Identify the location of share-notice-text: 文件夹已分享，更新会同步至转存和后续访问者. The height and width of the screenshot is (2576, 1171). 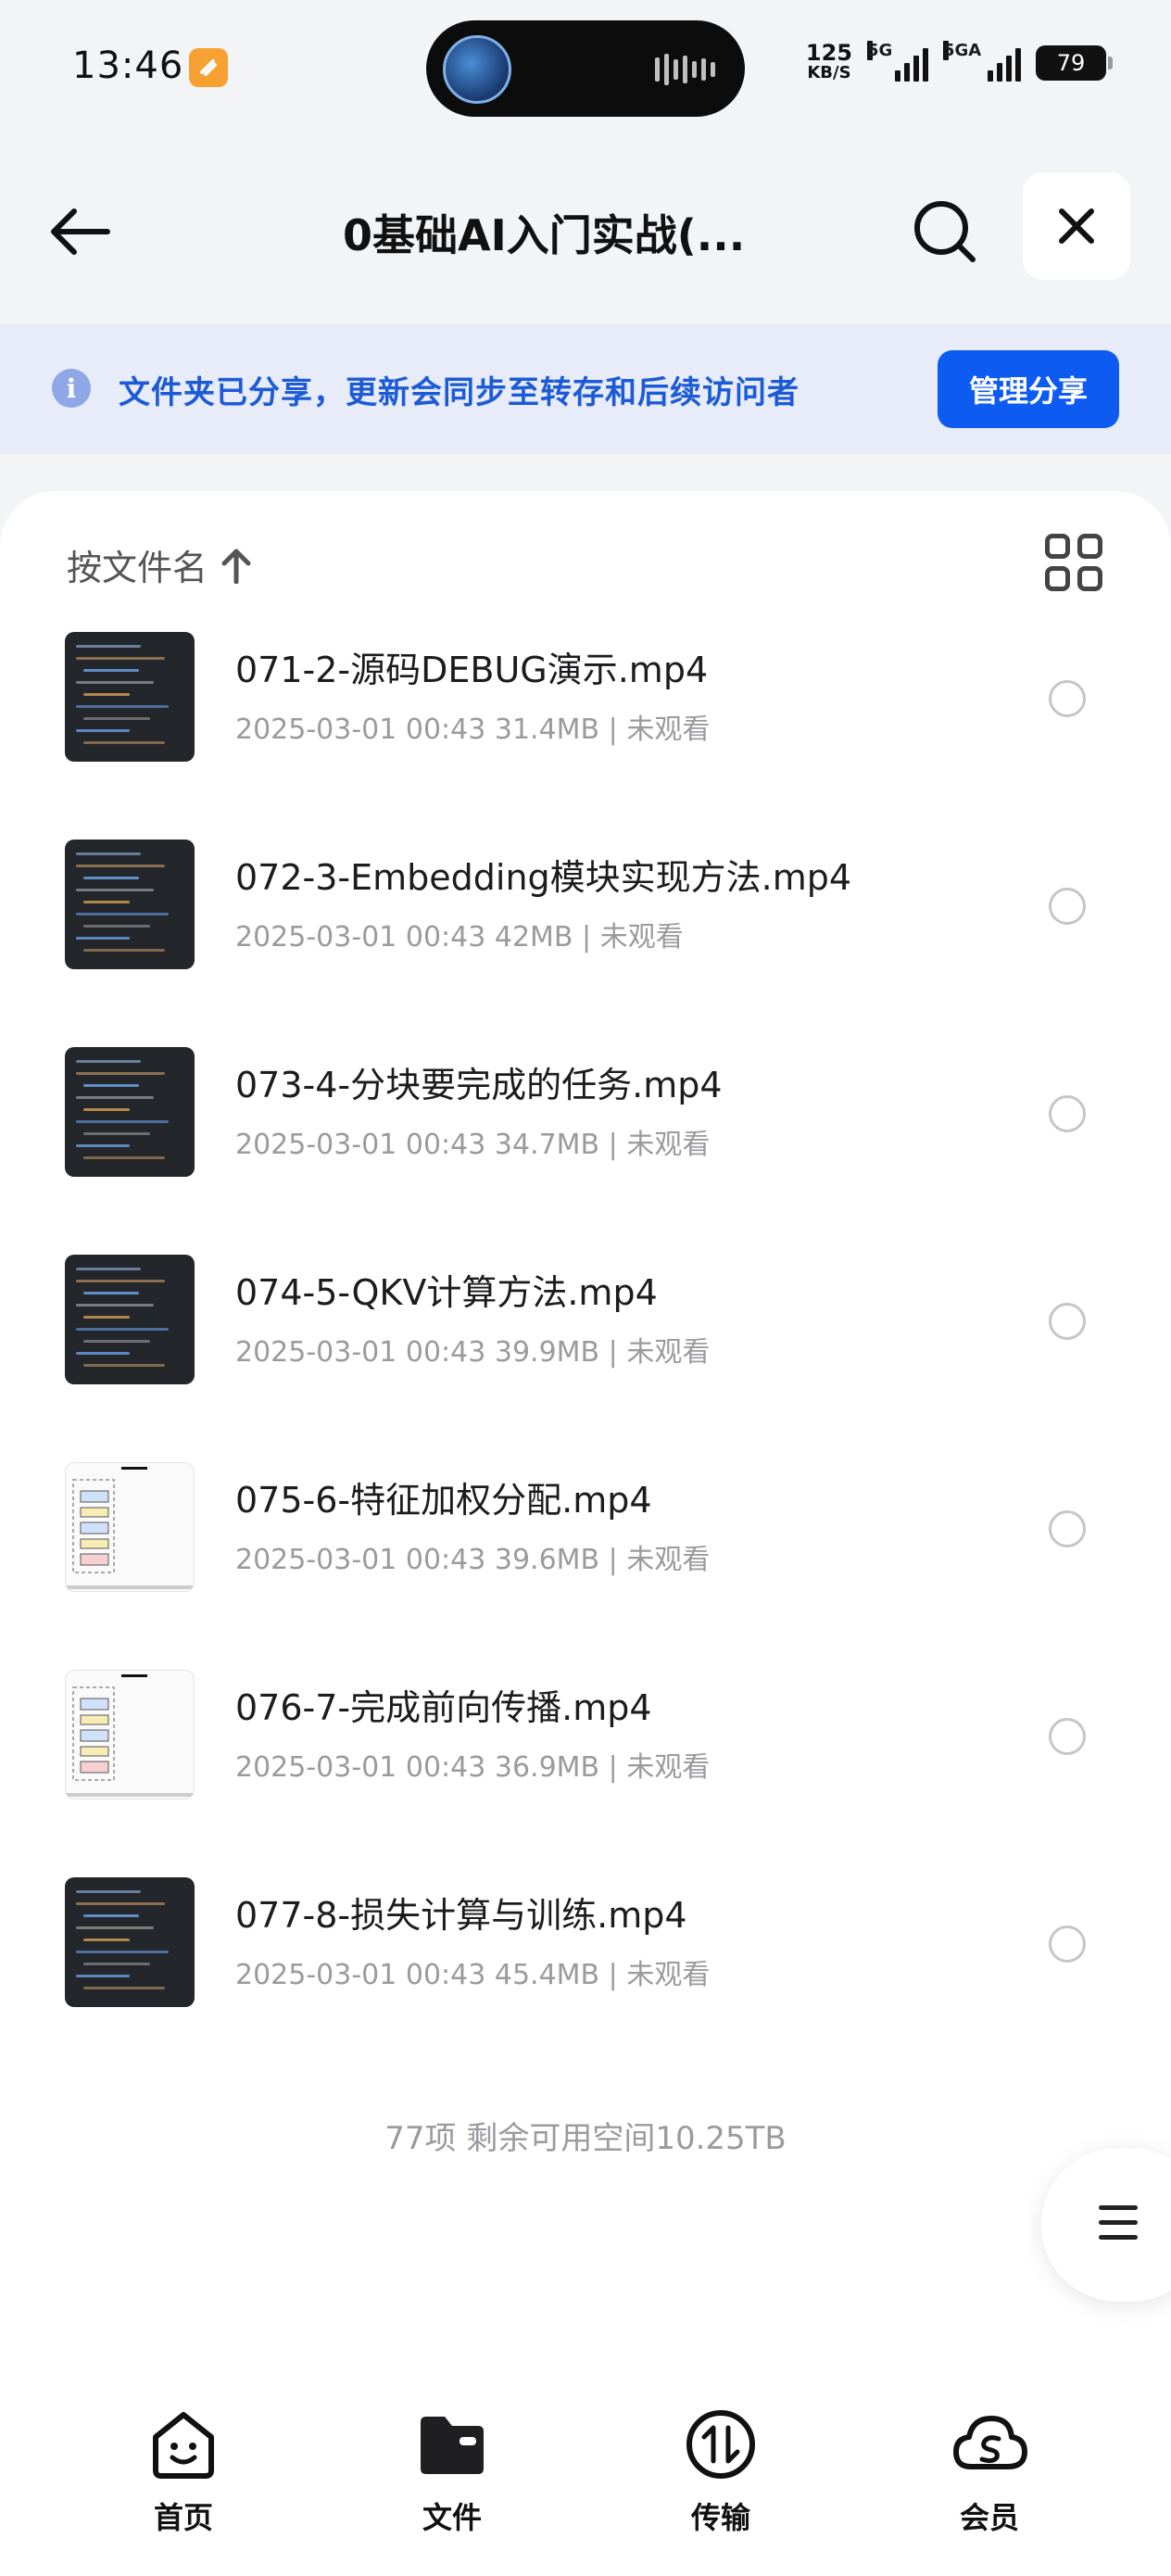
(460, 393).